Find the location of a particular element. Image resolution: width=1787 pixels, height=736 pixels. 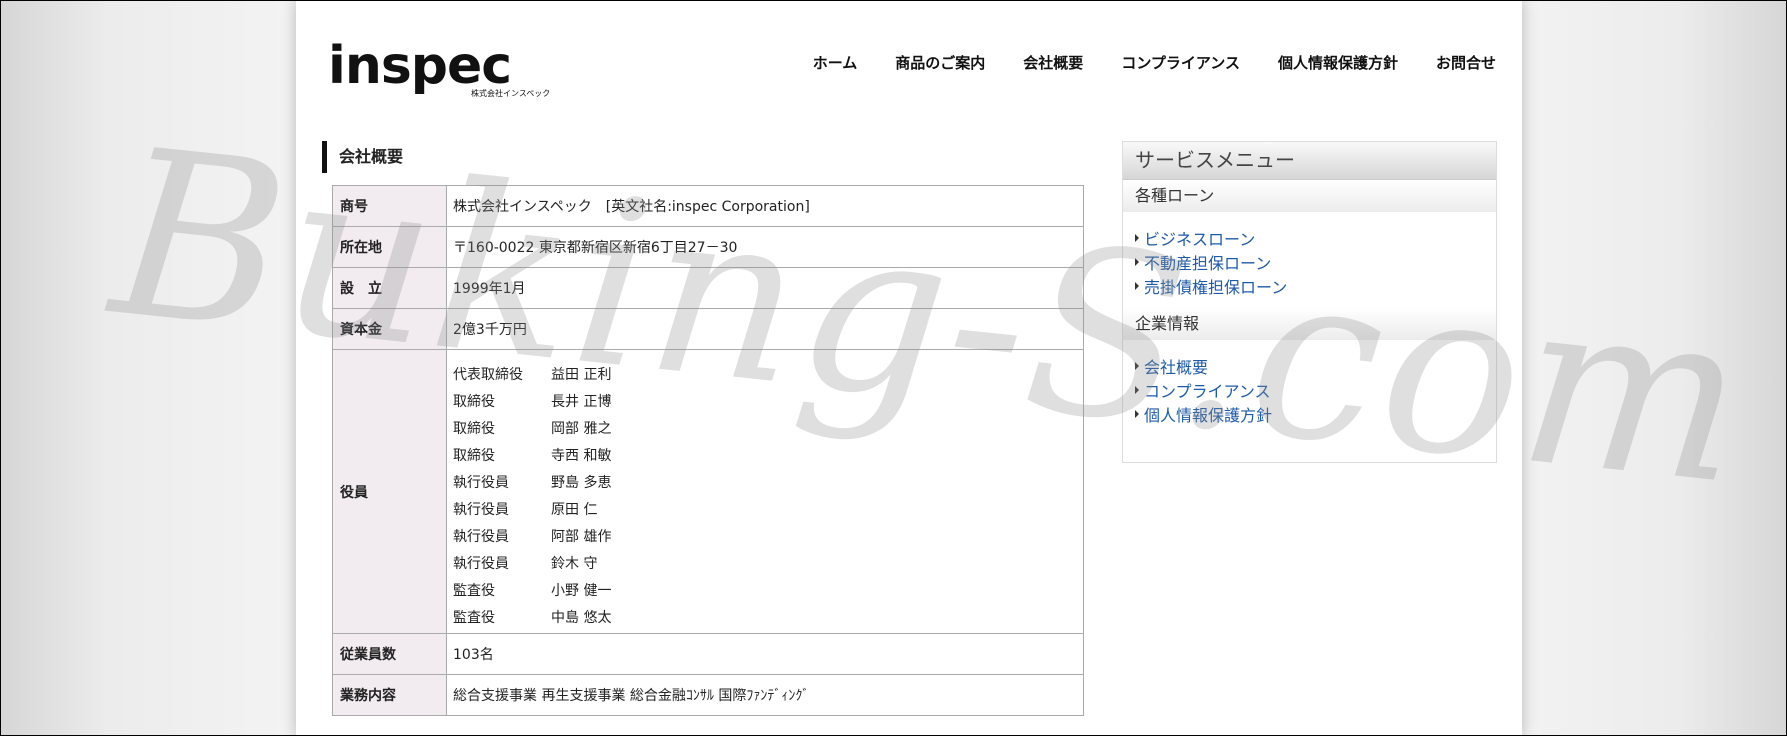

link-compliance: コンプライアンス is located at coordinates (1207, 390).